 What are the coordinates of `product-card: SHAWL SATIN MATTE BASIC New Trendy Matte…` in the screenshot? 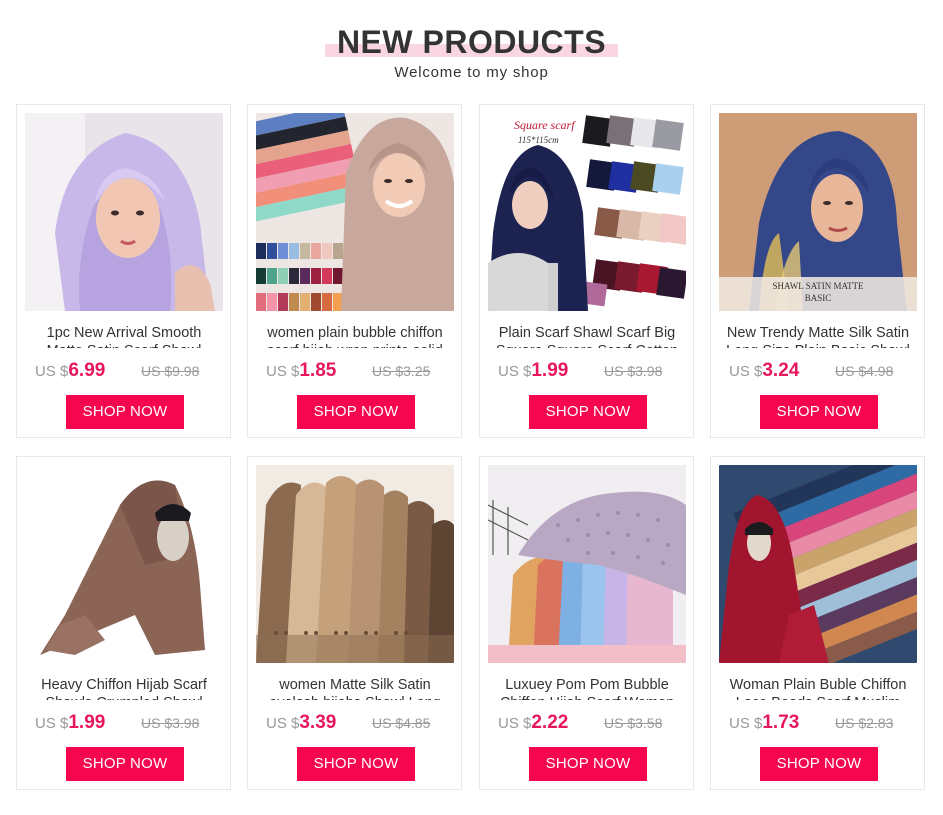 It's located at (817, 271).